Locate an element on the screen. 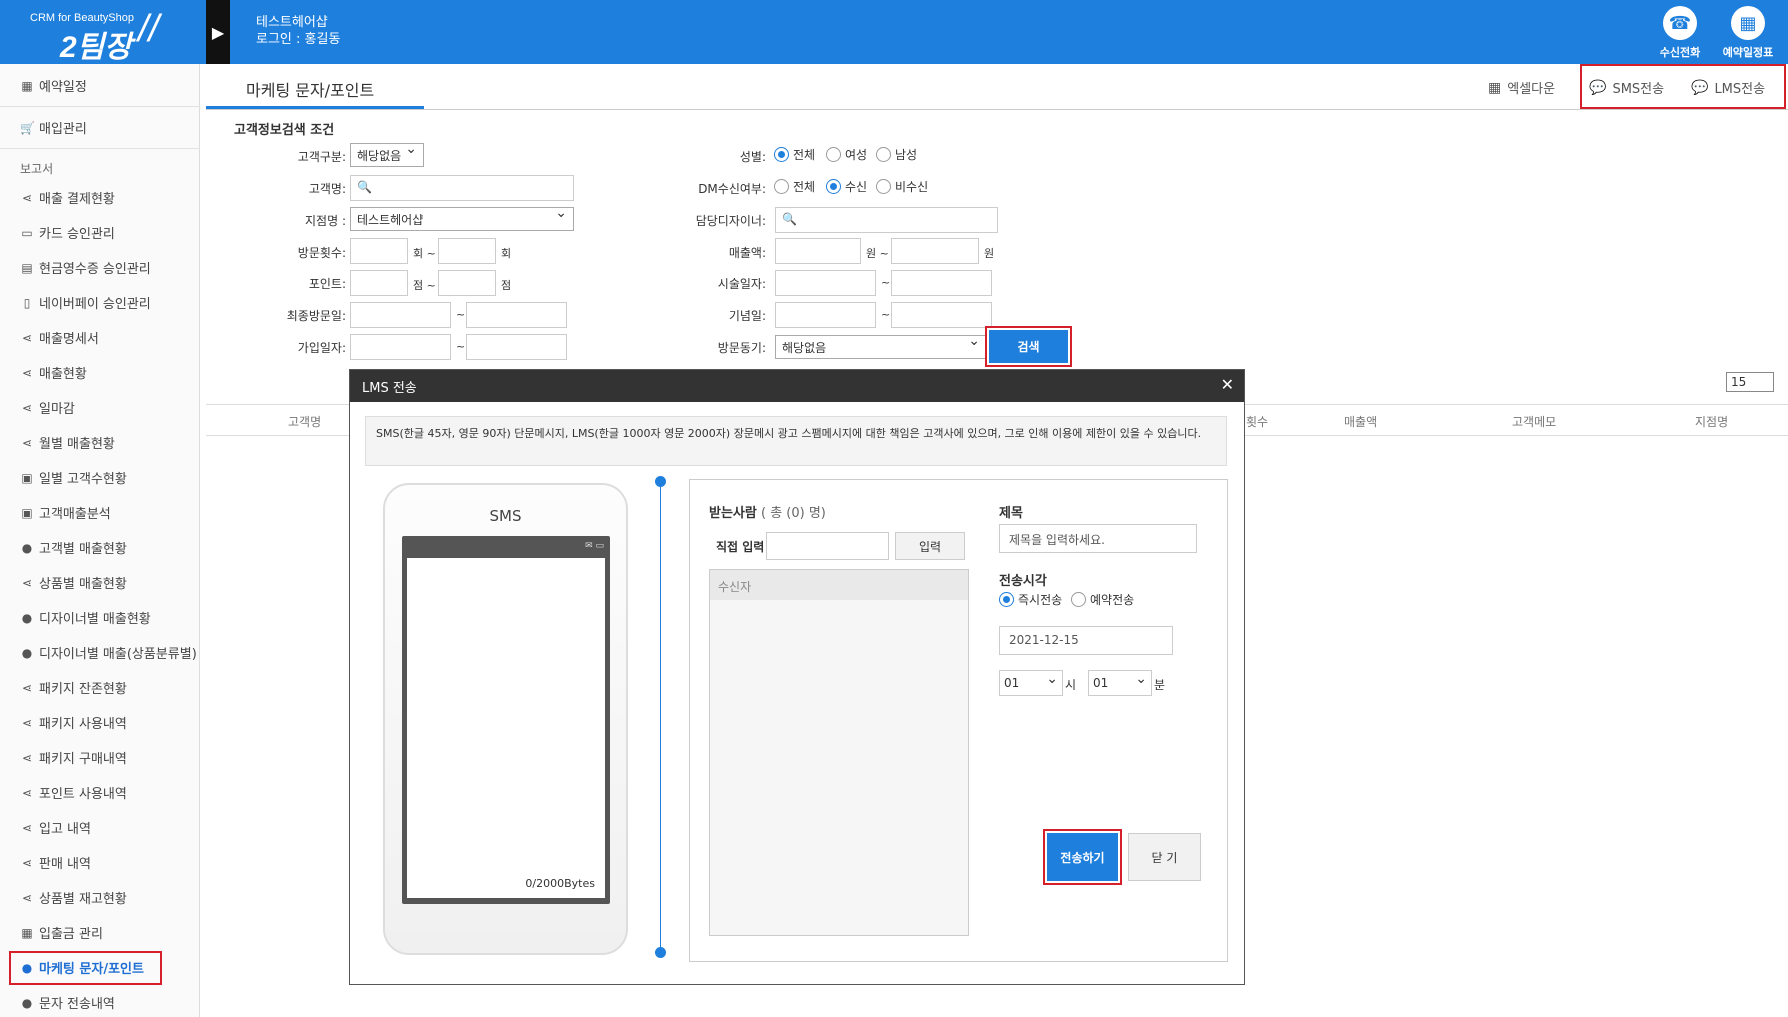  join-date-to-input is located at coordinates (516, 347).